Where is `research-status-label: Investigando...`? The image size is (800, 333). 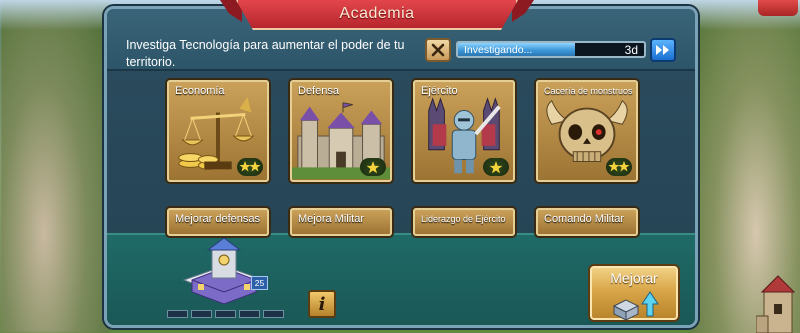 research-status-label: Investigando... is located at coordinates (498, 50).